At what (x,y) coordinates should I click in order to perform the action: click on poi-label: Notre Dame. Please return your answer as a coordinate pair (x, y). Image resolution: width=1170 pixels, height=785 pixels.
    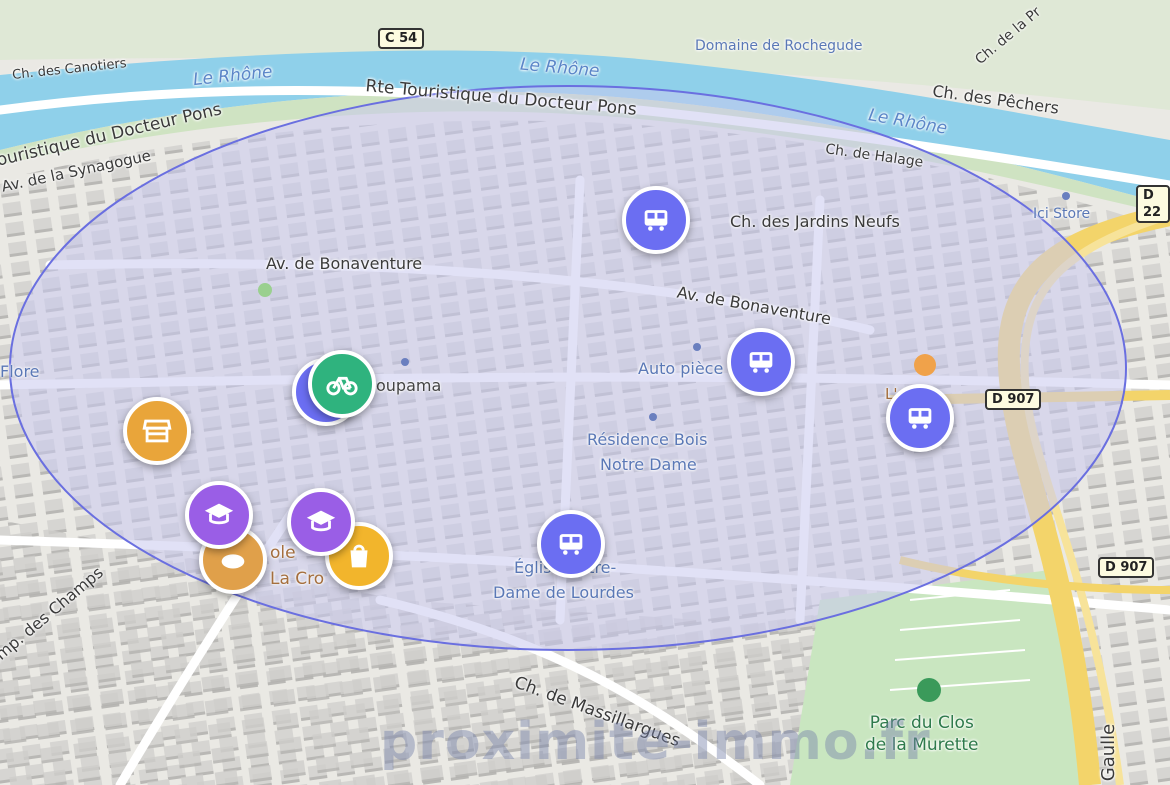
    Looking at the image, I should click on (648, 464).